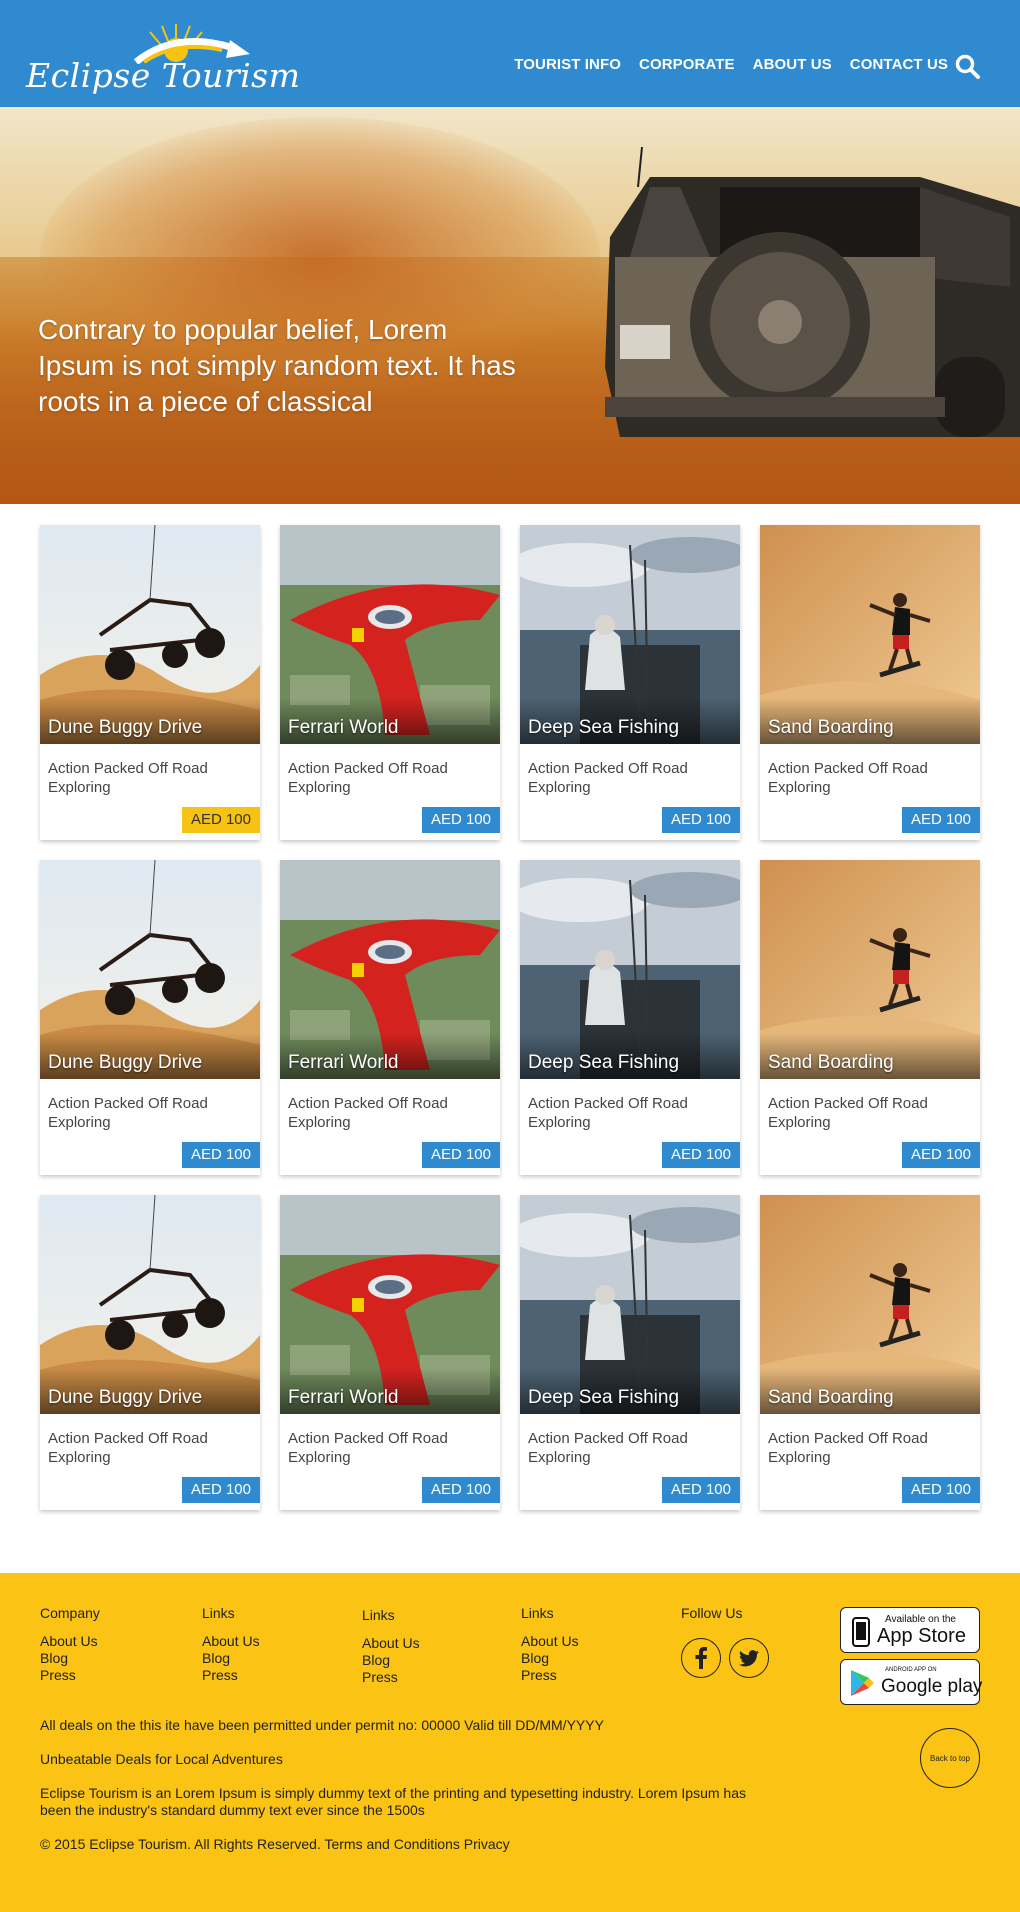 Image resolution: width=1020 pixels, height=1912 pixels. I want to click on footer-col-links-2: Links About Us Blog Press, so click(391, 1646).